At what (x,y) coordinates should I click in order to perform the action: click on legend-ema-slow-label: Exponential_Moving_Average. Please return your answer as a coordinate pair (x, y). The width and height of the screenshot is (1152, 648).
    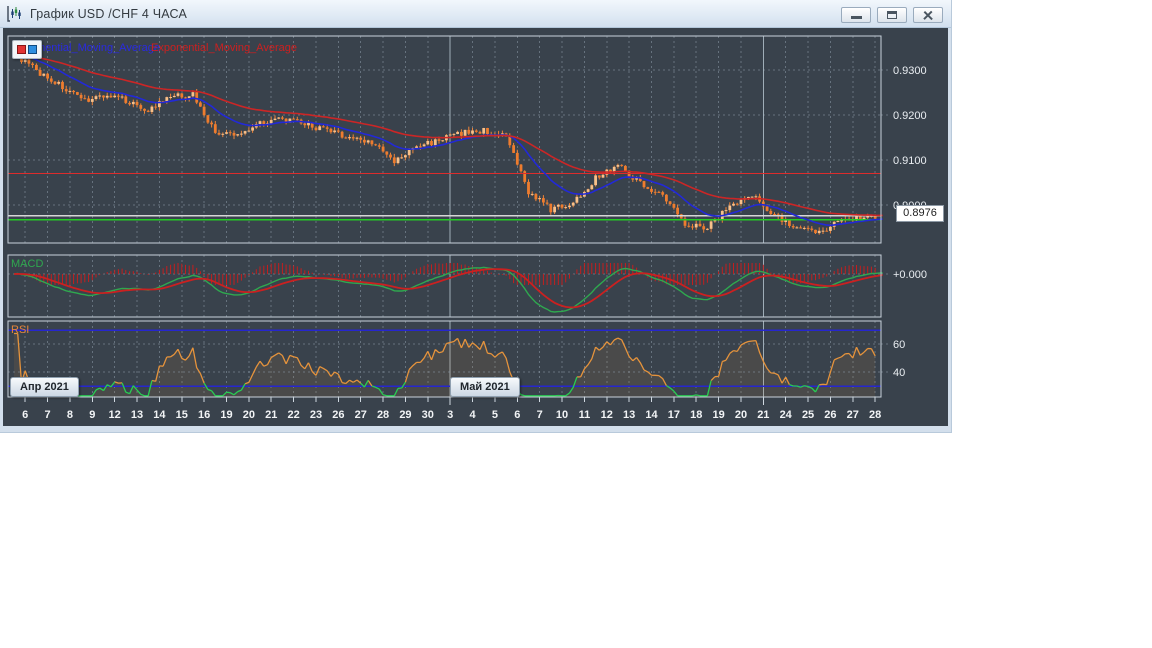
    Looking at the image, I should click on (224, 48).